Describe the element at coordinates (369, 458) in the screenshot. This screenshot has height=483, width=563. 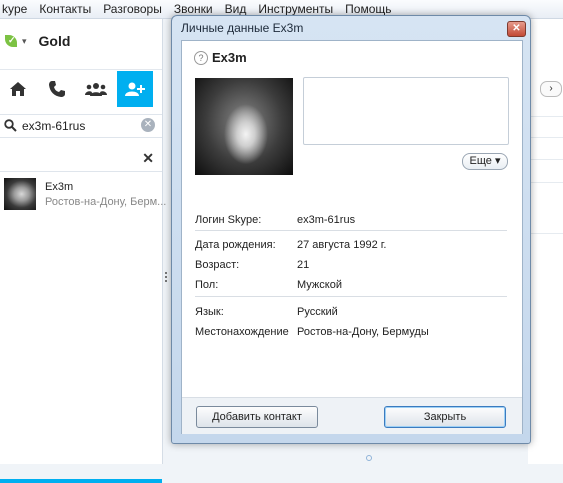
I see `resize-grip` at that location.